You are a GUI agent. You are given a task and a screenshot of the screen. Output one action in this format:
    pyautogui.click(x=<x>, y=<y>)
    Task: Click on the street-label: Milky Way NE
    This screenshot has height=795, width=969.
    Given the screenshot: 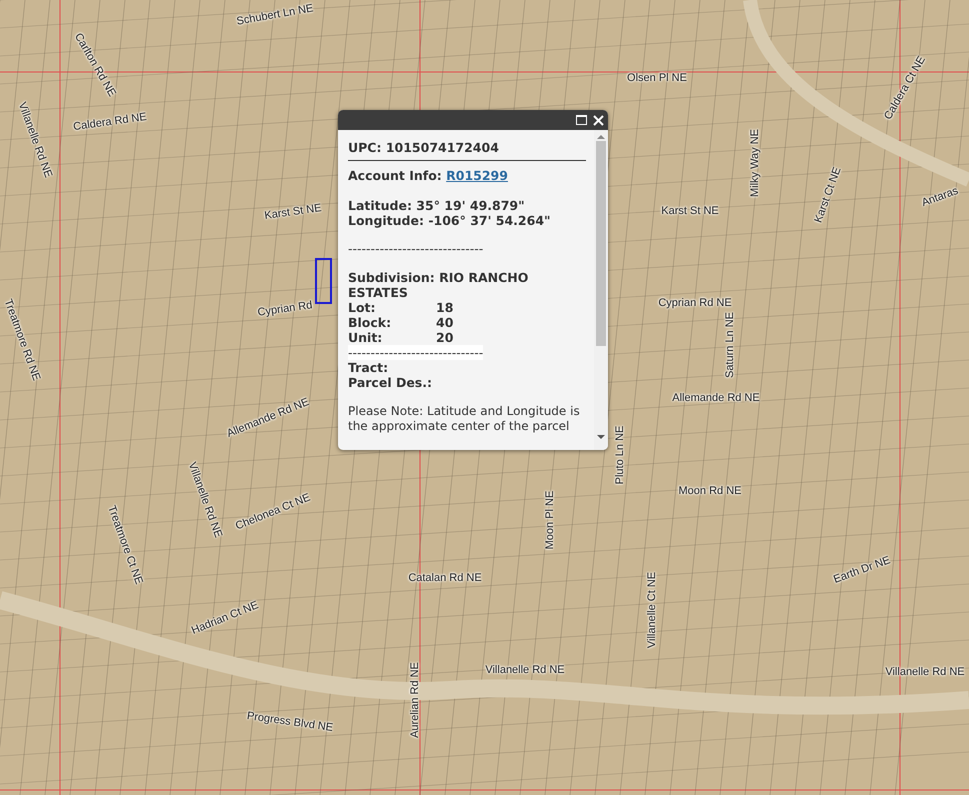 What is the action you would take?
    pyautogui.click(x=755, y=163)
    